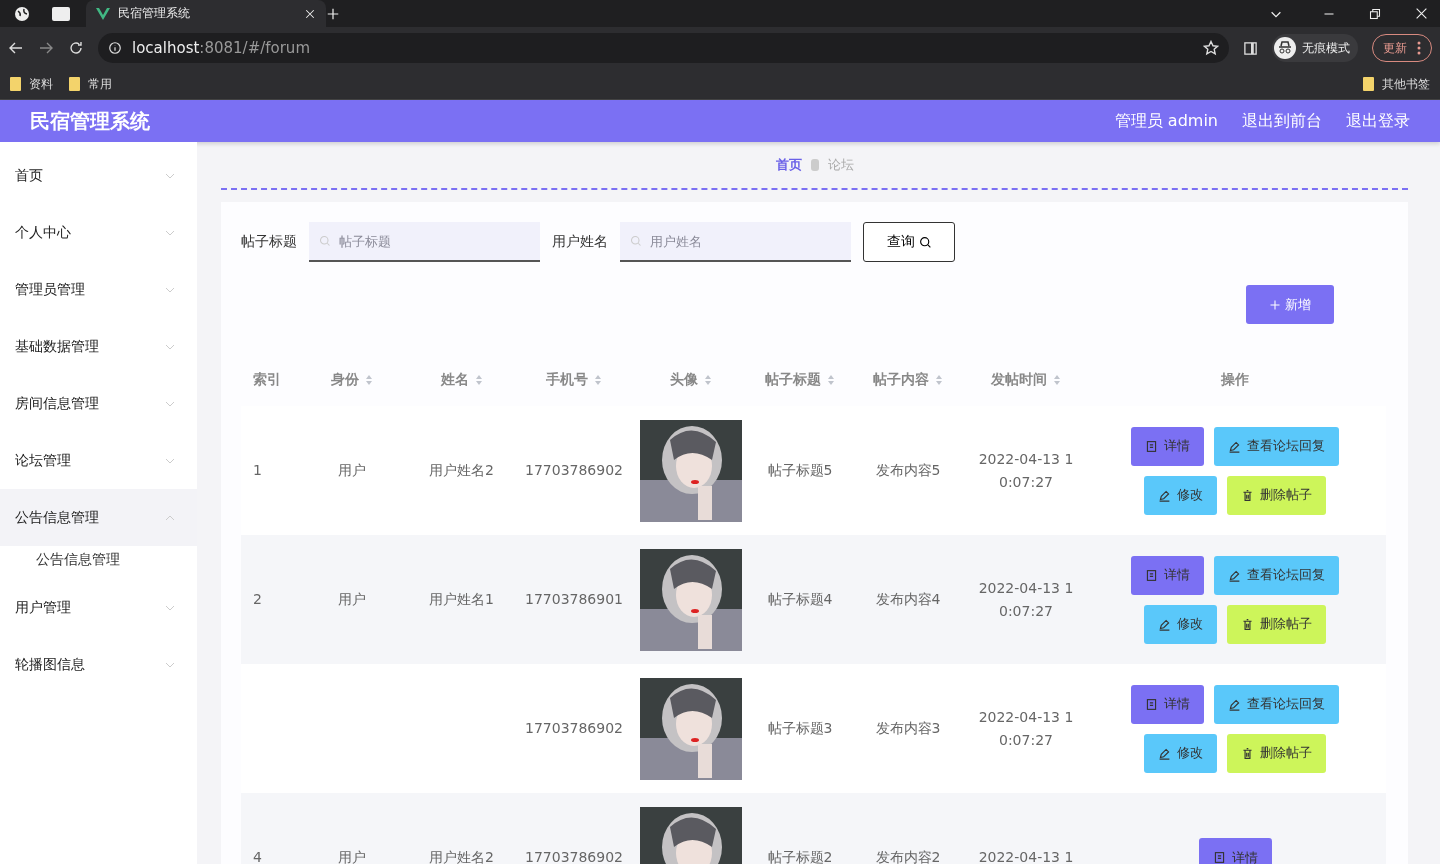  I want to click on thumb-icon, so click(814, 165).